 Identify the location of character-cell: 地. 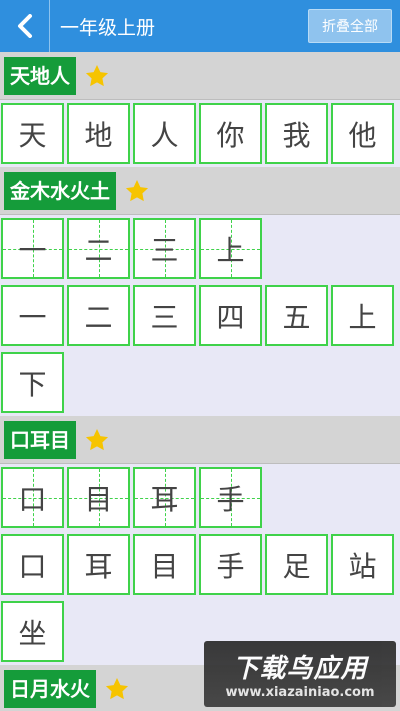
(98, 133).